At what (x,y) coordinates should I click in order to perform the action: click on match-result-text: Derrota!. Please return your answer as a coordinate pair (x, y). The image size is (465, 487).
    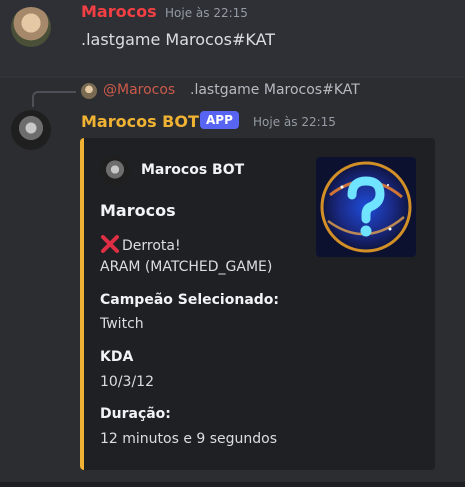
    Looking at the image, I should click on (151, 246).